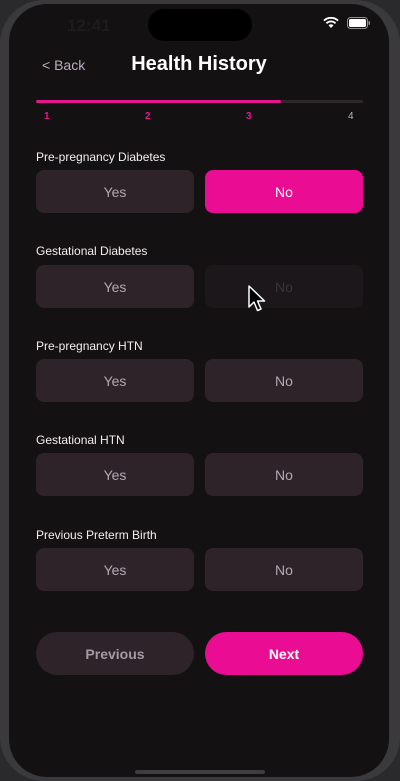 This screenshot has height=781, width=400. I want to click on step-1: 1, so click(47, 116).